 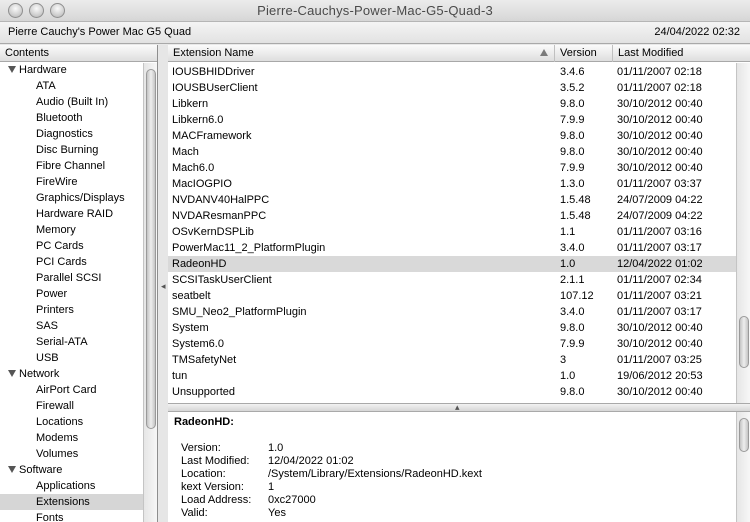 What do you see at coordinates (271, 487) in the screenshot?
I see `detail-value: 1` at bounding box center [271, 487].